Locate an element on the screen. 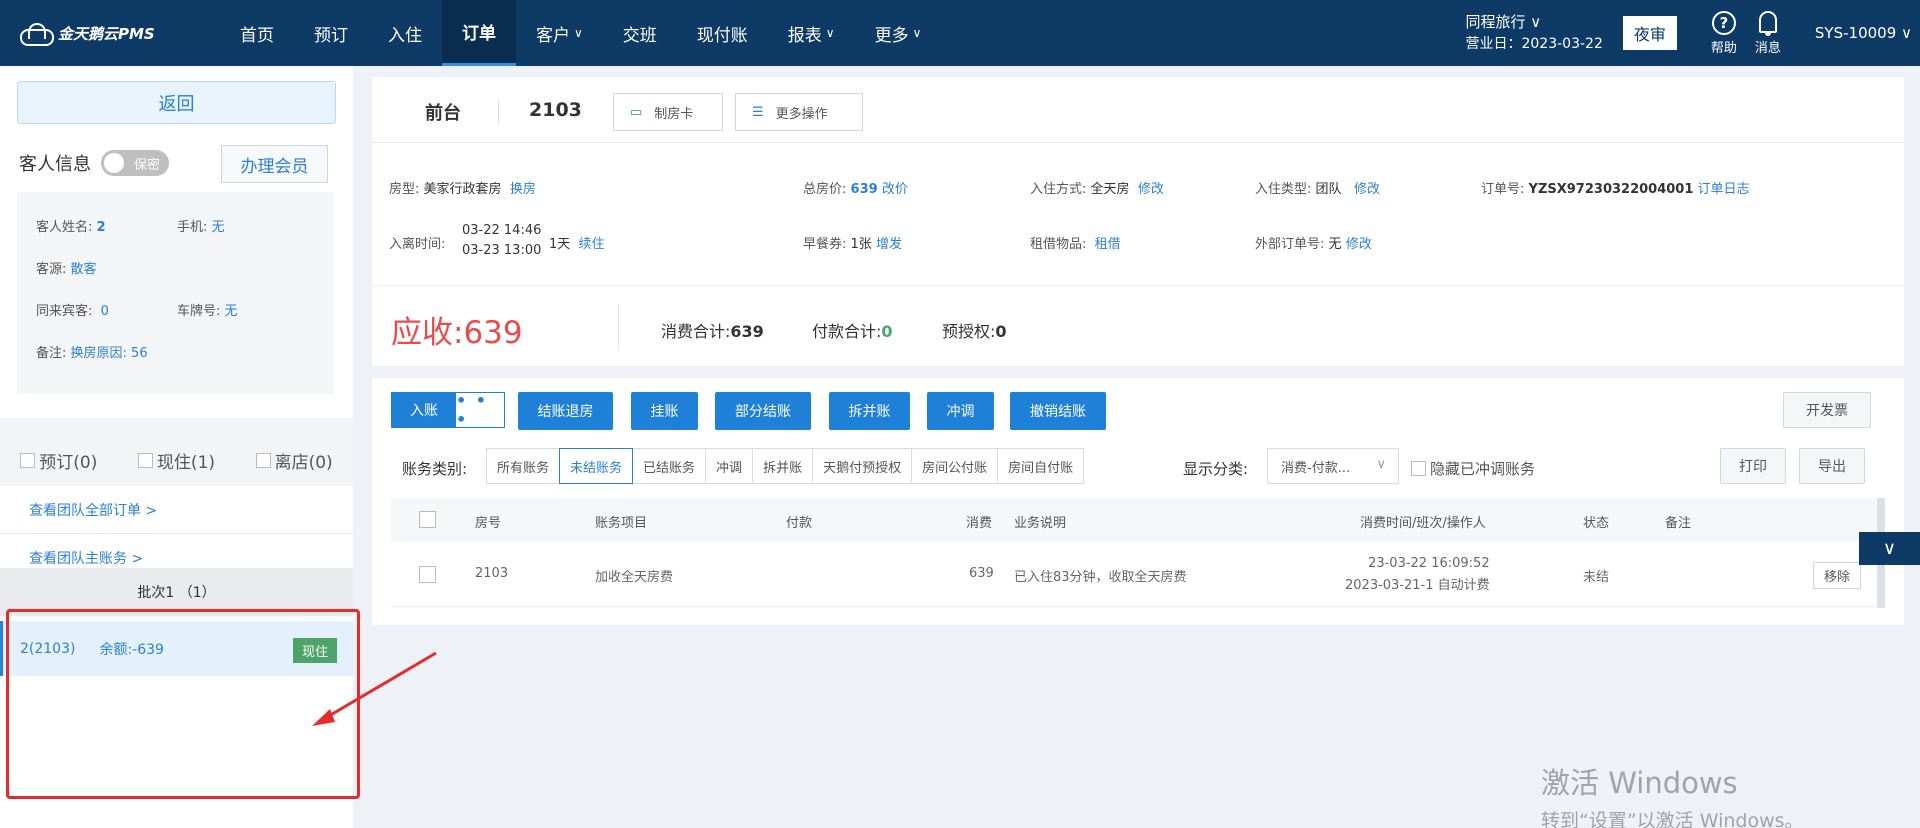  checkin-mode-value: 全天房 is located at coordinates (1110, 189).